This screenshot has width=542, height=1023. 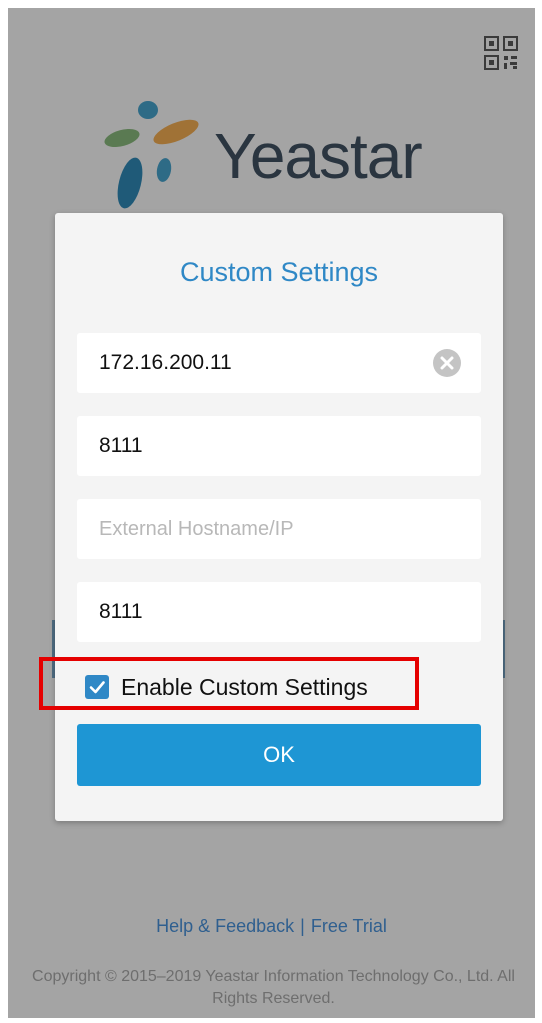 What do you see at coordinates (279, 446) in the screenshot?
I see `port-field: 8111` at bounding box center [279, 446].